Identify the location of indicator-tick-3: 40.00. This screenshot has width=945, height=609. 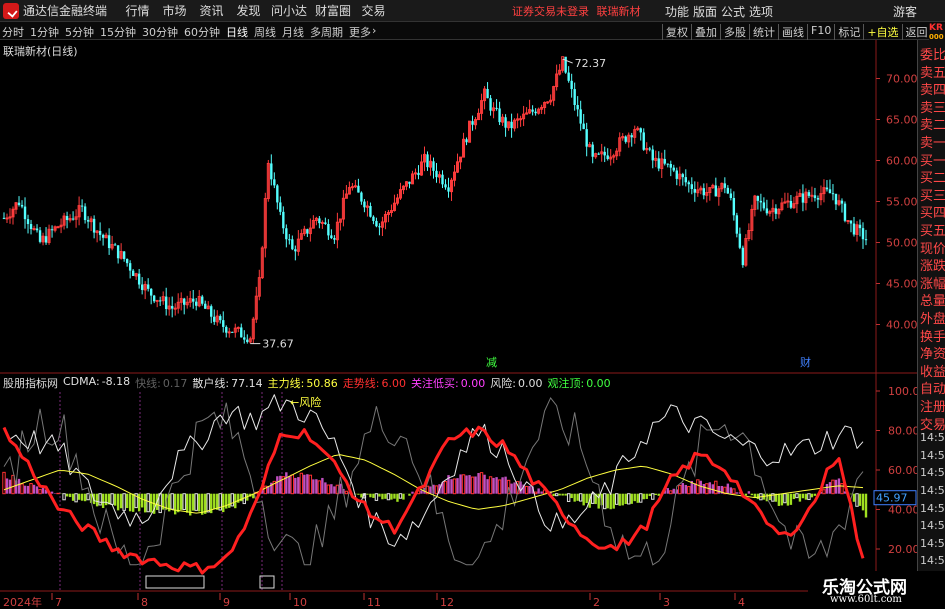
(902, 510).